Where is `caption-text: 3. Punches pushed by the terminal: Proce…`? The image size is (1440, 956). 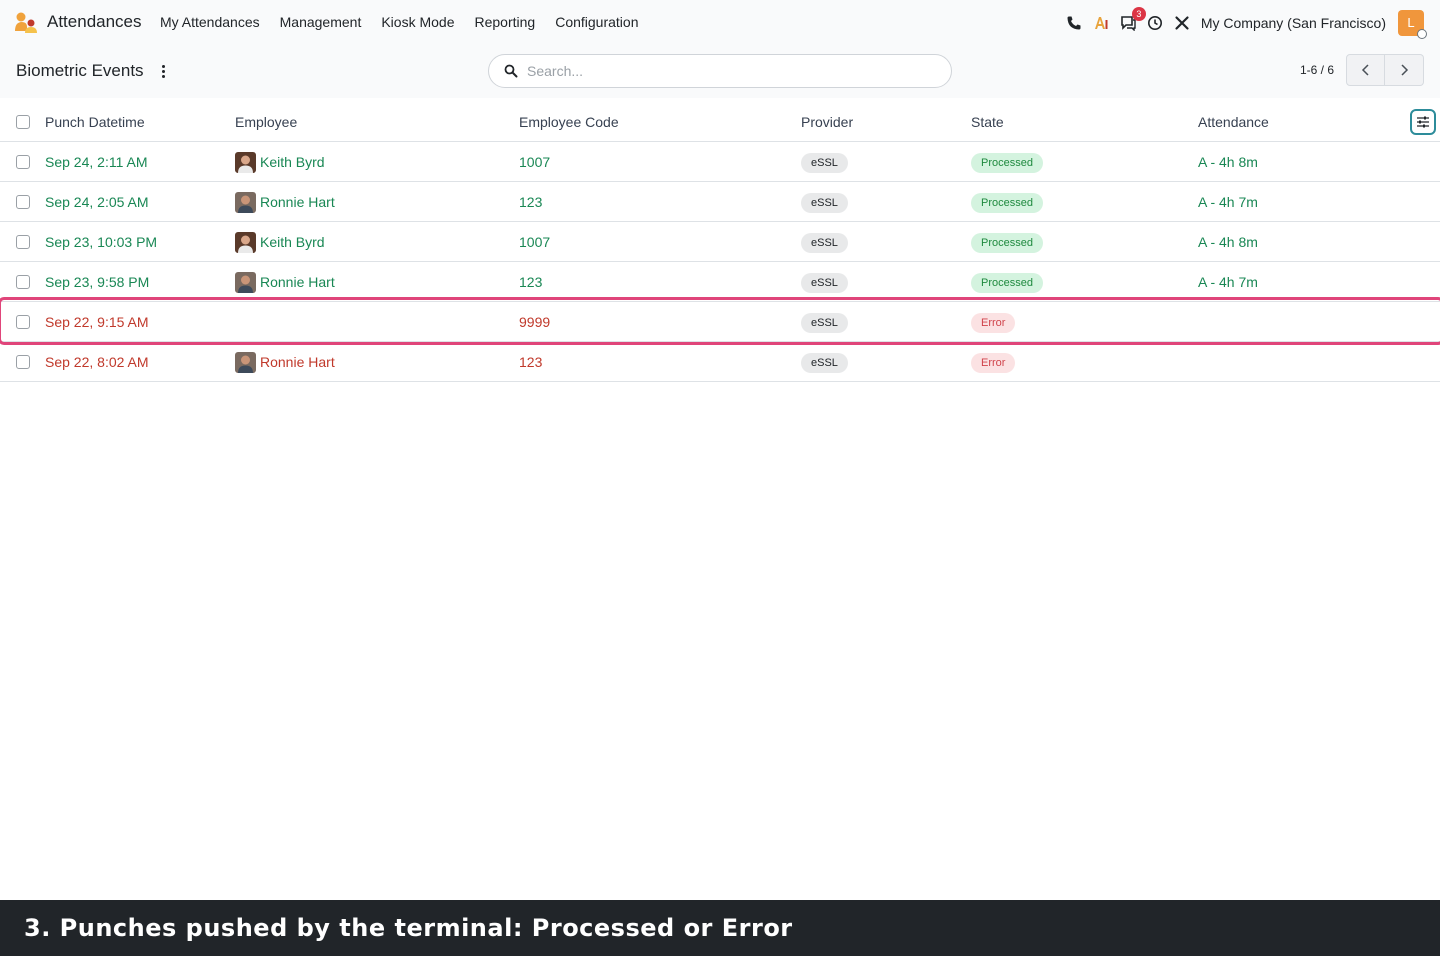 caption-text: 3. Punches pushed by the terminal: Proce… is located at coordinates (408, 928).